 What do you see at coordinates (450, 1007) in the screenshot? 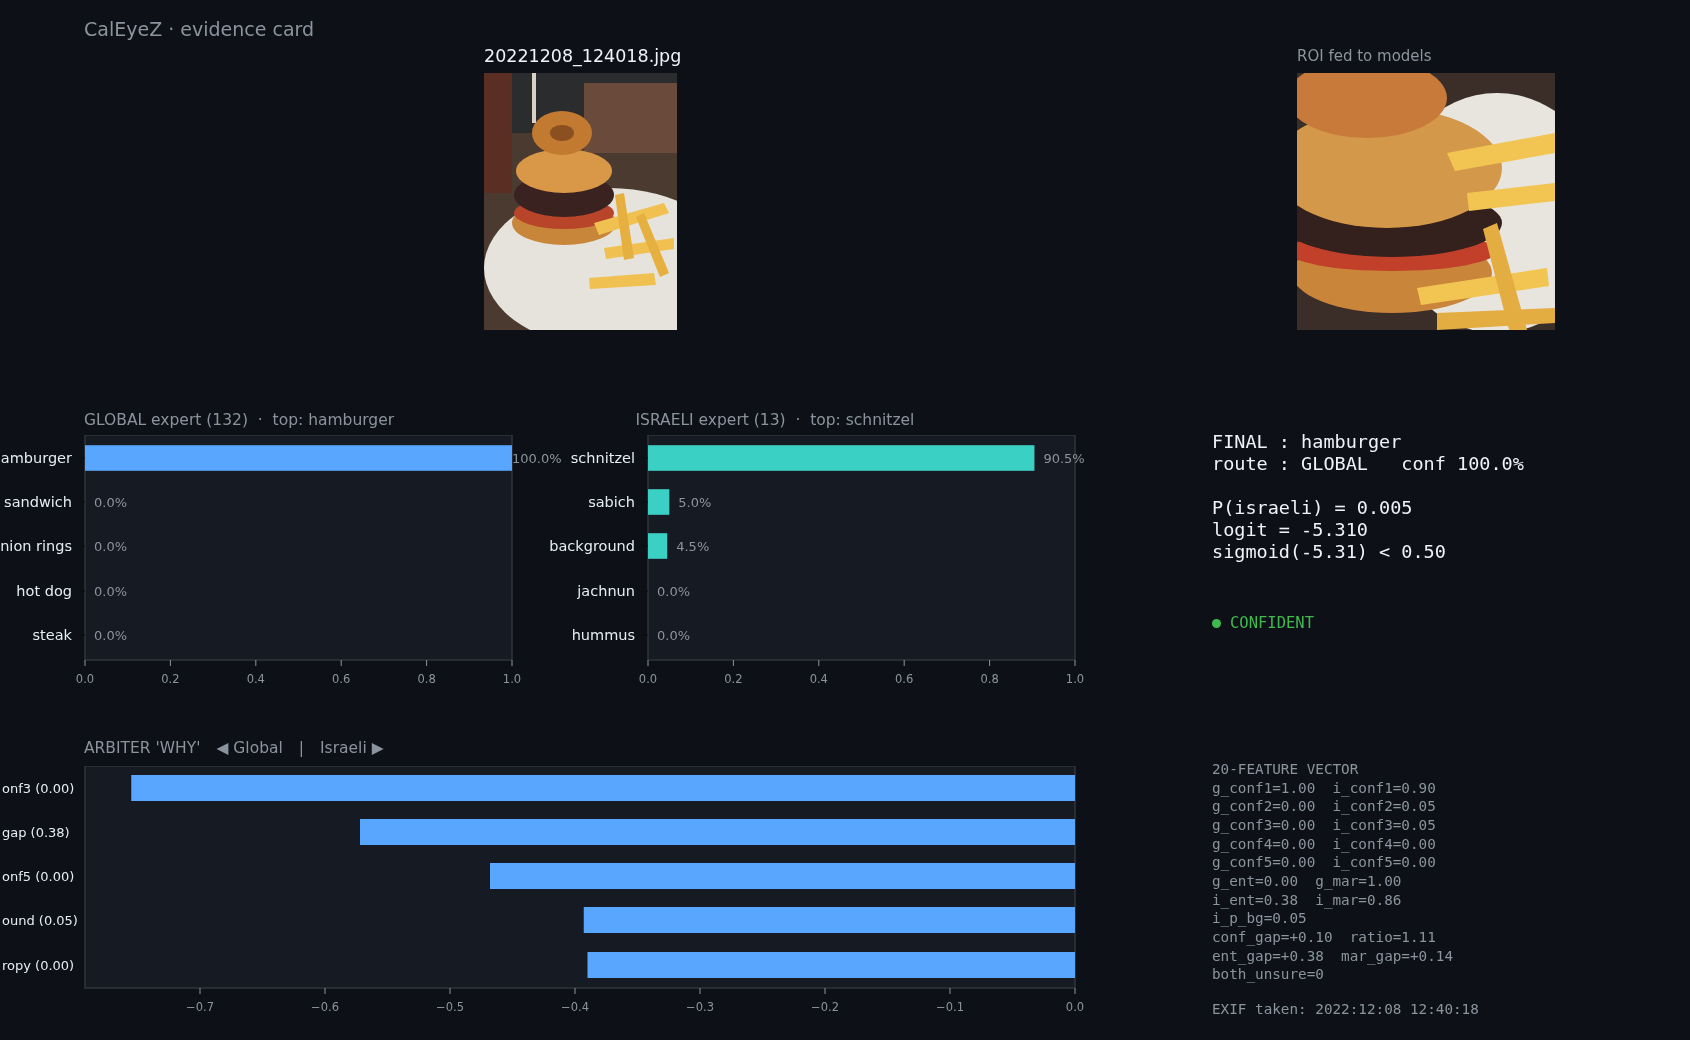
I see `tick-label: −0.5` at bounding box center [450, 1007].